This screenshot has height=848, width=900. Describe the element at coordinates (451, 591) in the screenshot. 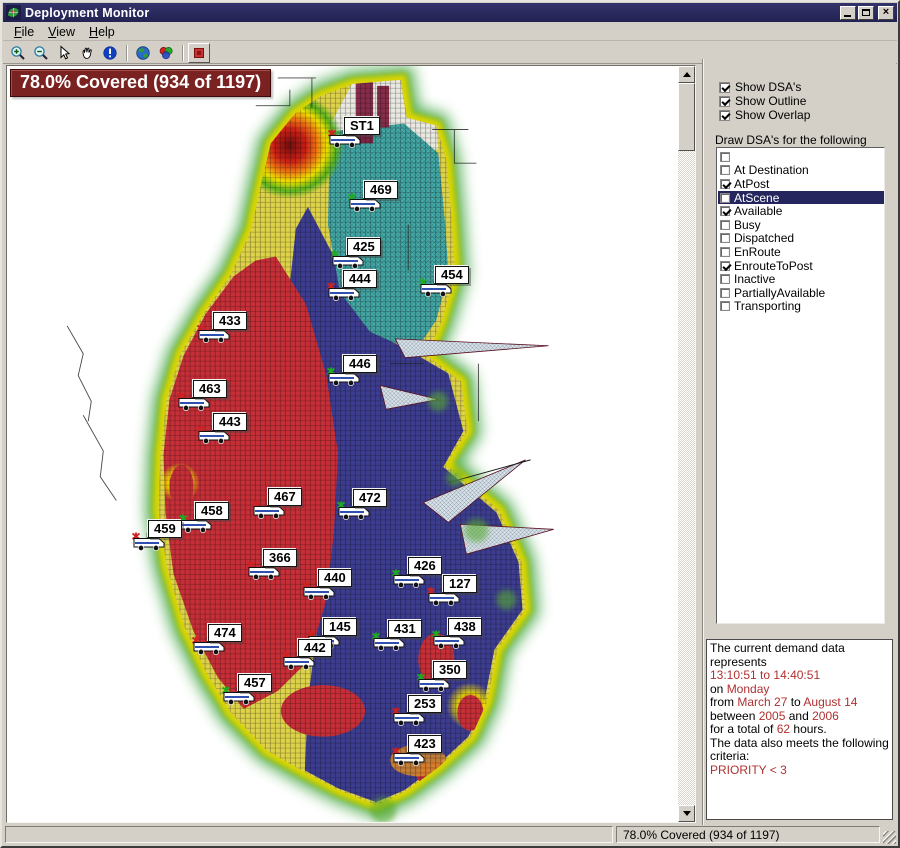

I see `unit-marker-127: 127` at that location.